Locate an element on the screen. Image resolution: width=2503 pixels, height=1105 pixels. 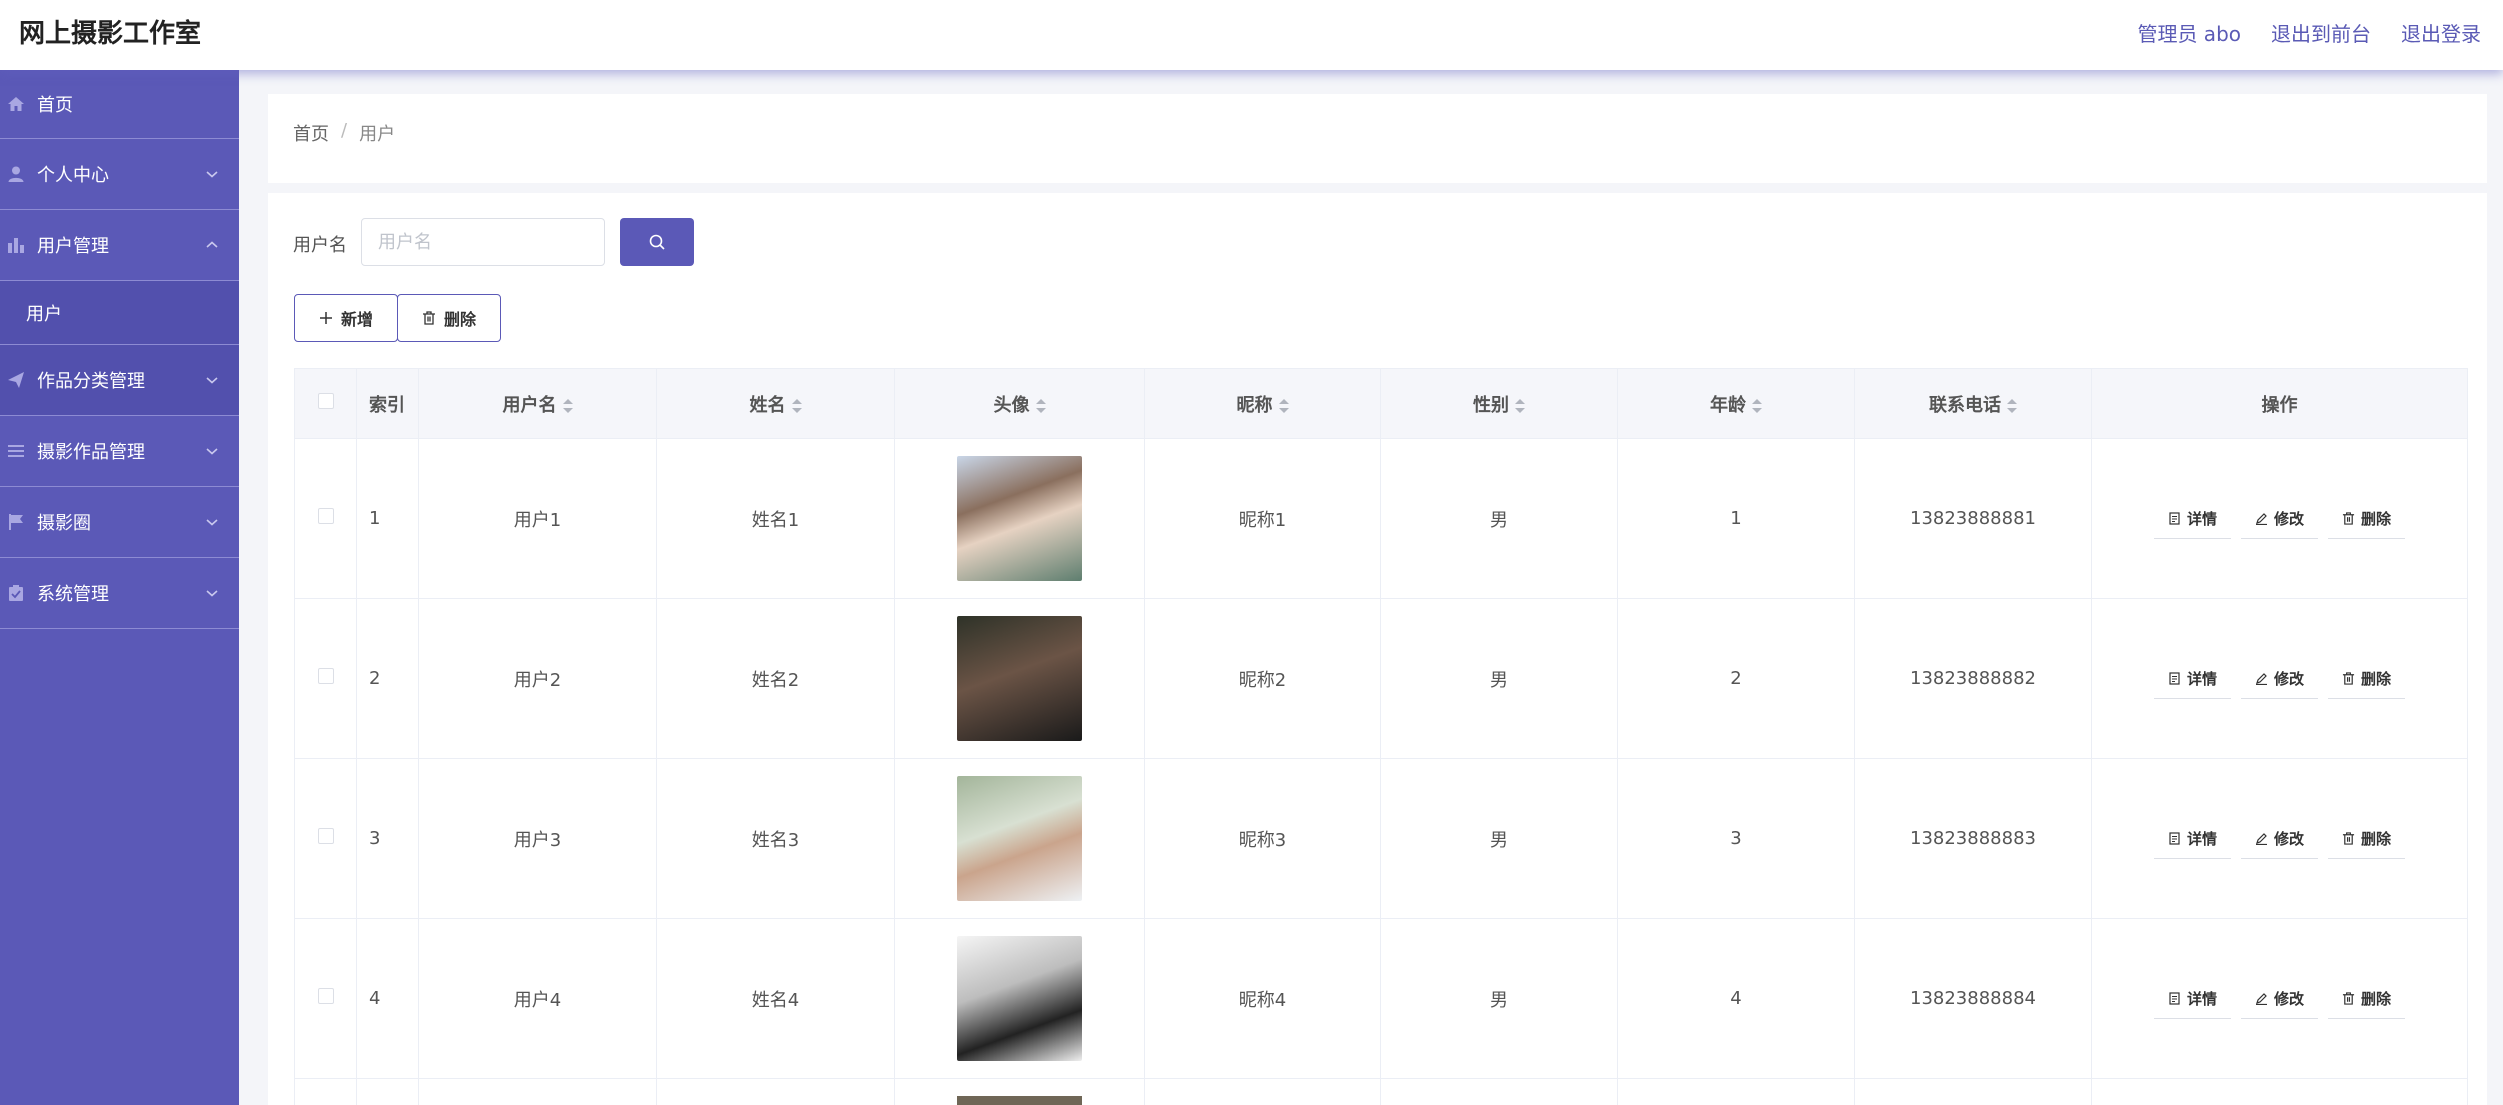
batch-delete-button: 删除 is located at coordinates (449, 318).